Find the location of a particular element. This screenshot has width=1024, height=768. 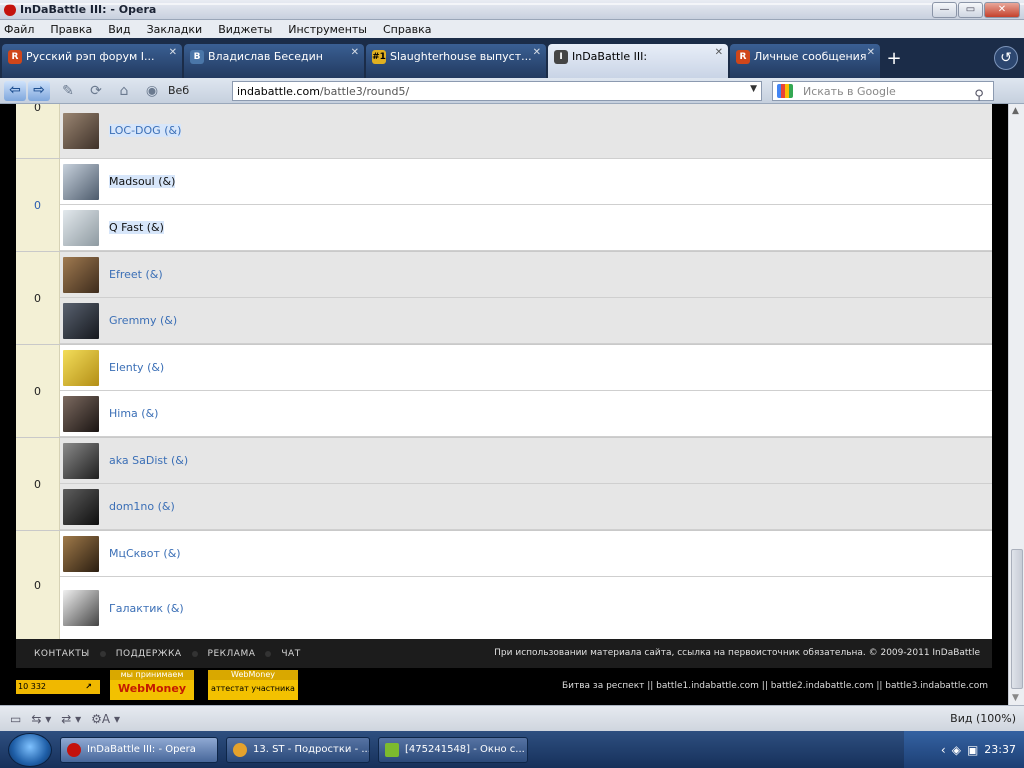

participant-name: Q Fast (&) is located at coordinates (136, 227).